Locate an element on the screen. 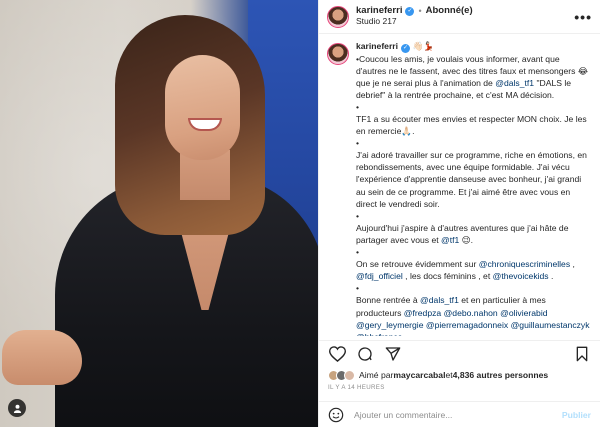 The image size is (600, 427). mention-link: @guillaumestanczyk is located at coordinates (550, 325).